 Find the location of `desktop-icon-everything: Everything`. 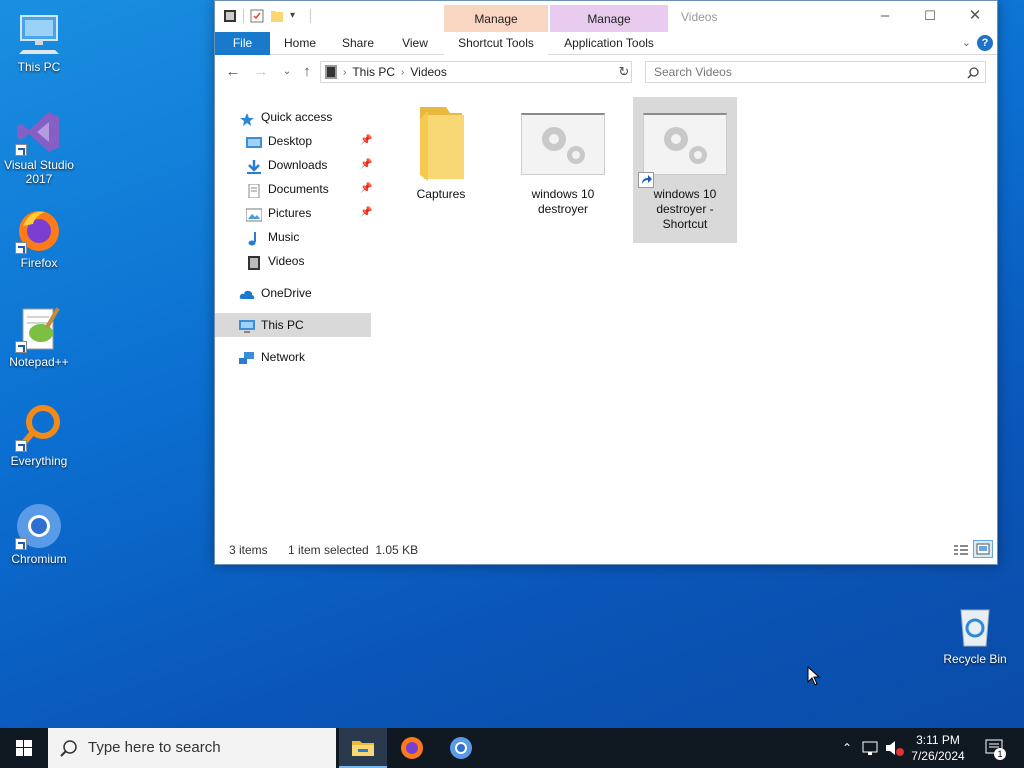

desktop-icon-everything: Everything is located at coordinates (39, 436).